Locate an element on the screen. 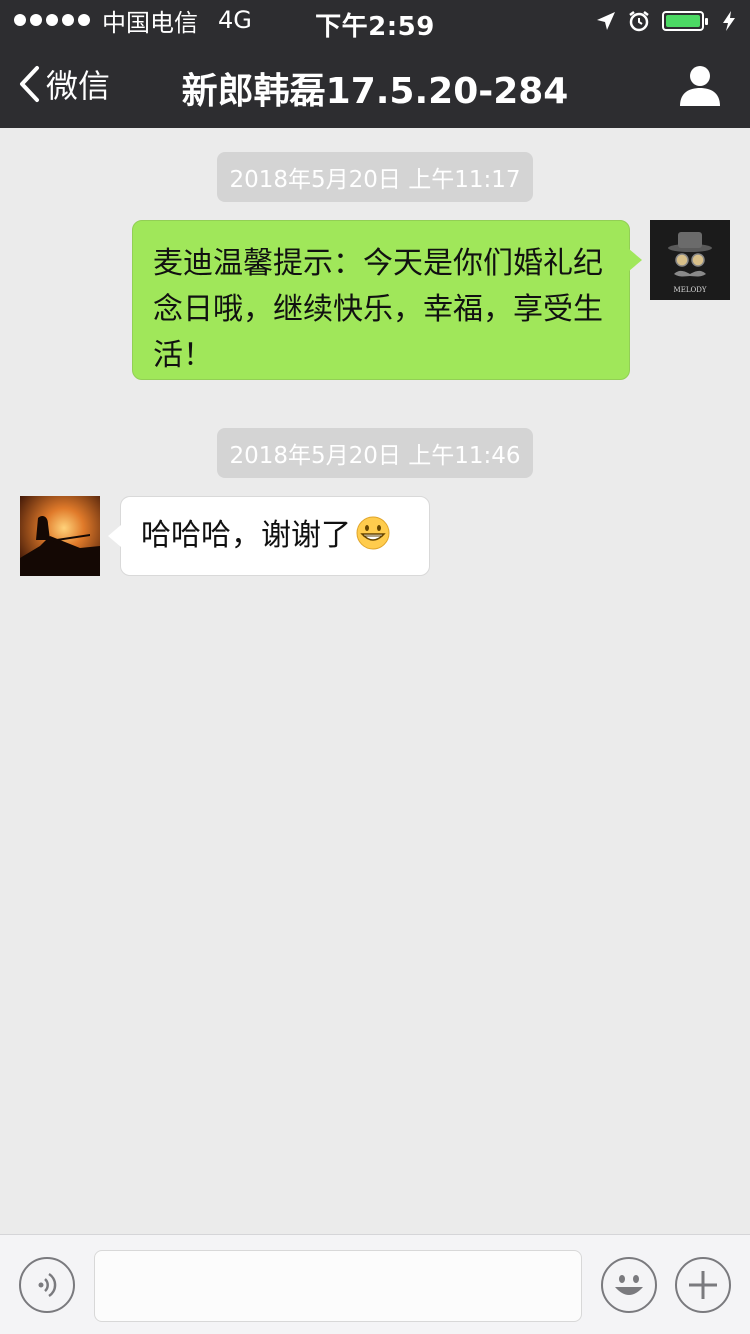  emoji-icon is located at coordinates (629, 1285).